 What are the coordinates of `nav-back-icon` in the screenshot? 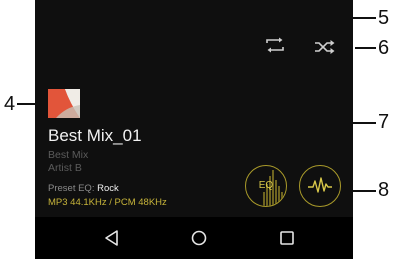 It's located at (111, 238).